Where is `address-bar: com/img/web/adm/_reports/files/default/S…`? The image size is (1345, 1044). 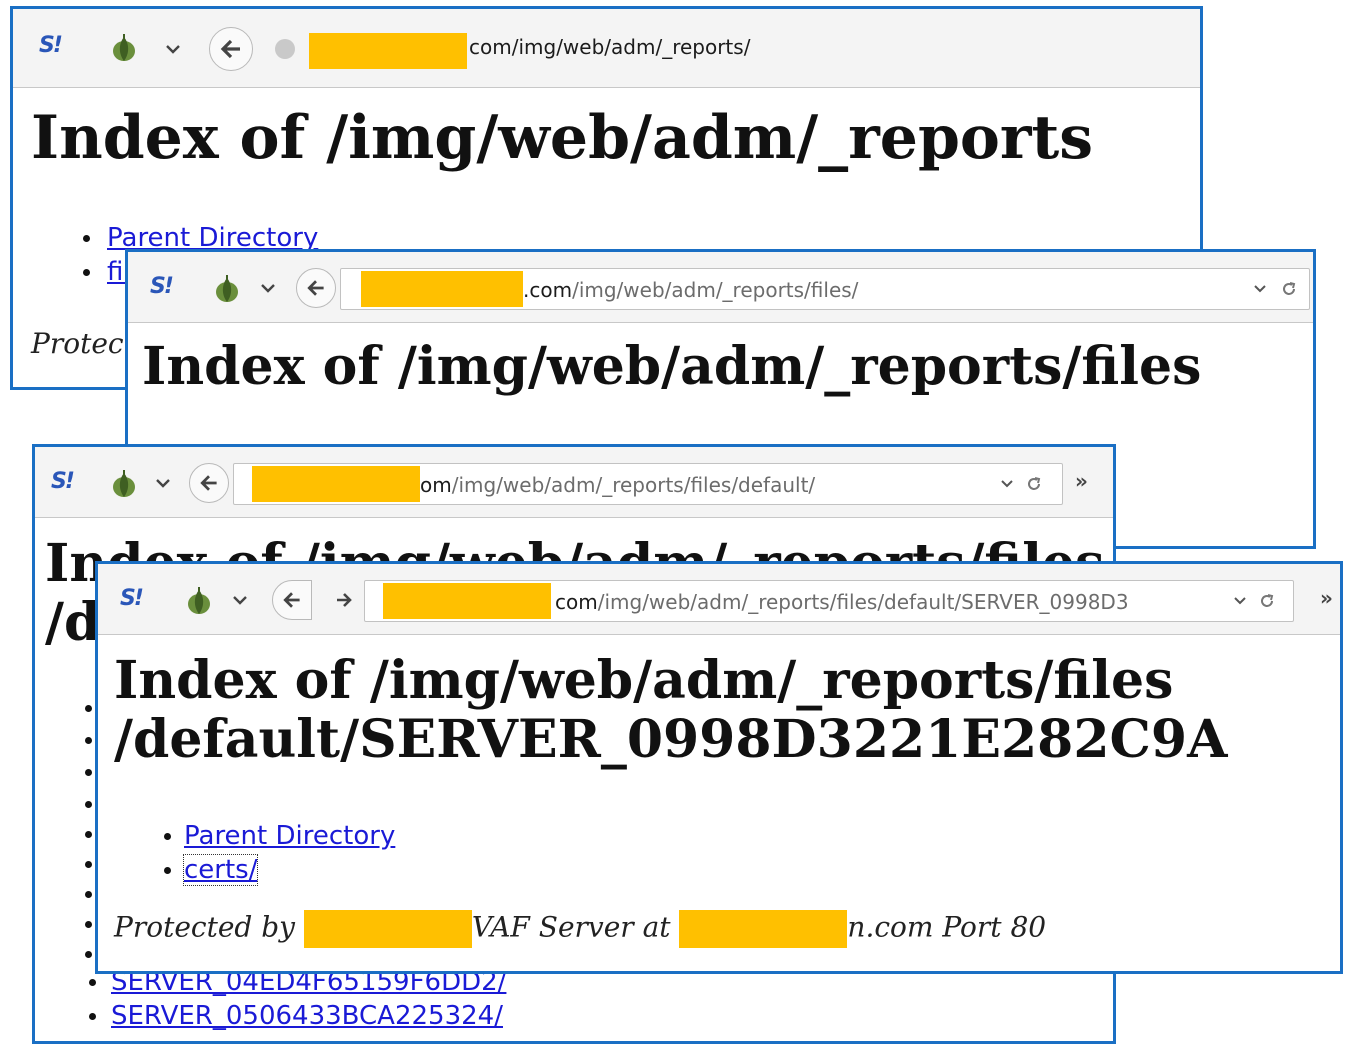 address-bar: com/img/web/adm/_reports/files/default/S… is located at coordinates (829, 601).